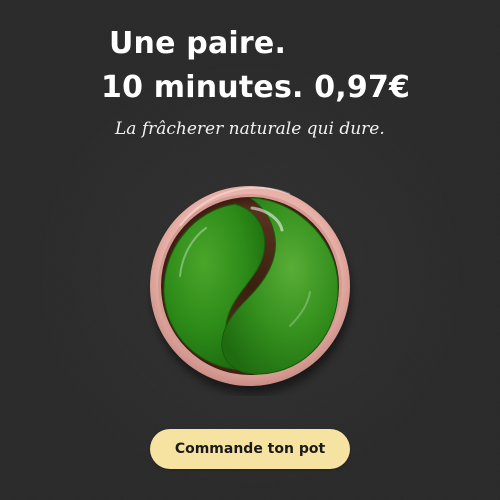 The height and width of the screenshot is (500, 500). Describe the element at coordinates (198, 43) in the screenshot. I see `headline-line-1: Une paire.` at that location.